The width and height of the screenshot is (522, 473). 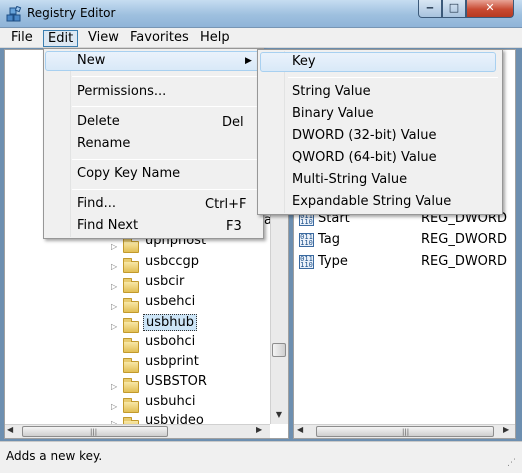 What do you see at coordinates (98, 122) in the screenshot?
I see `menu-item-delete: Delete` at bounding box center [98, 122].